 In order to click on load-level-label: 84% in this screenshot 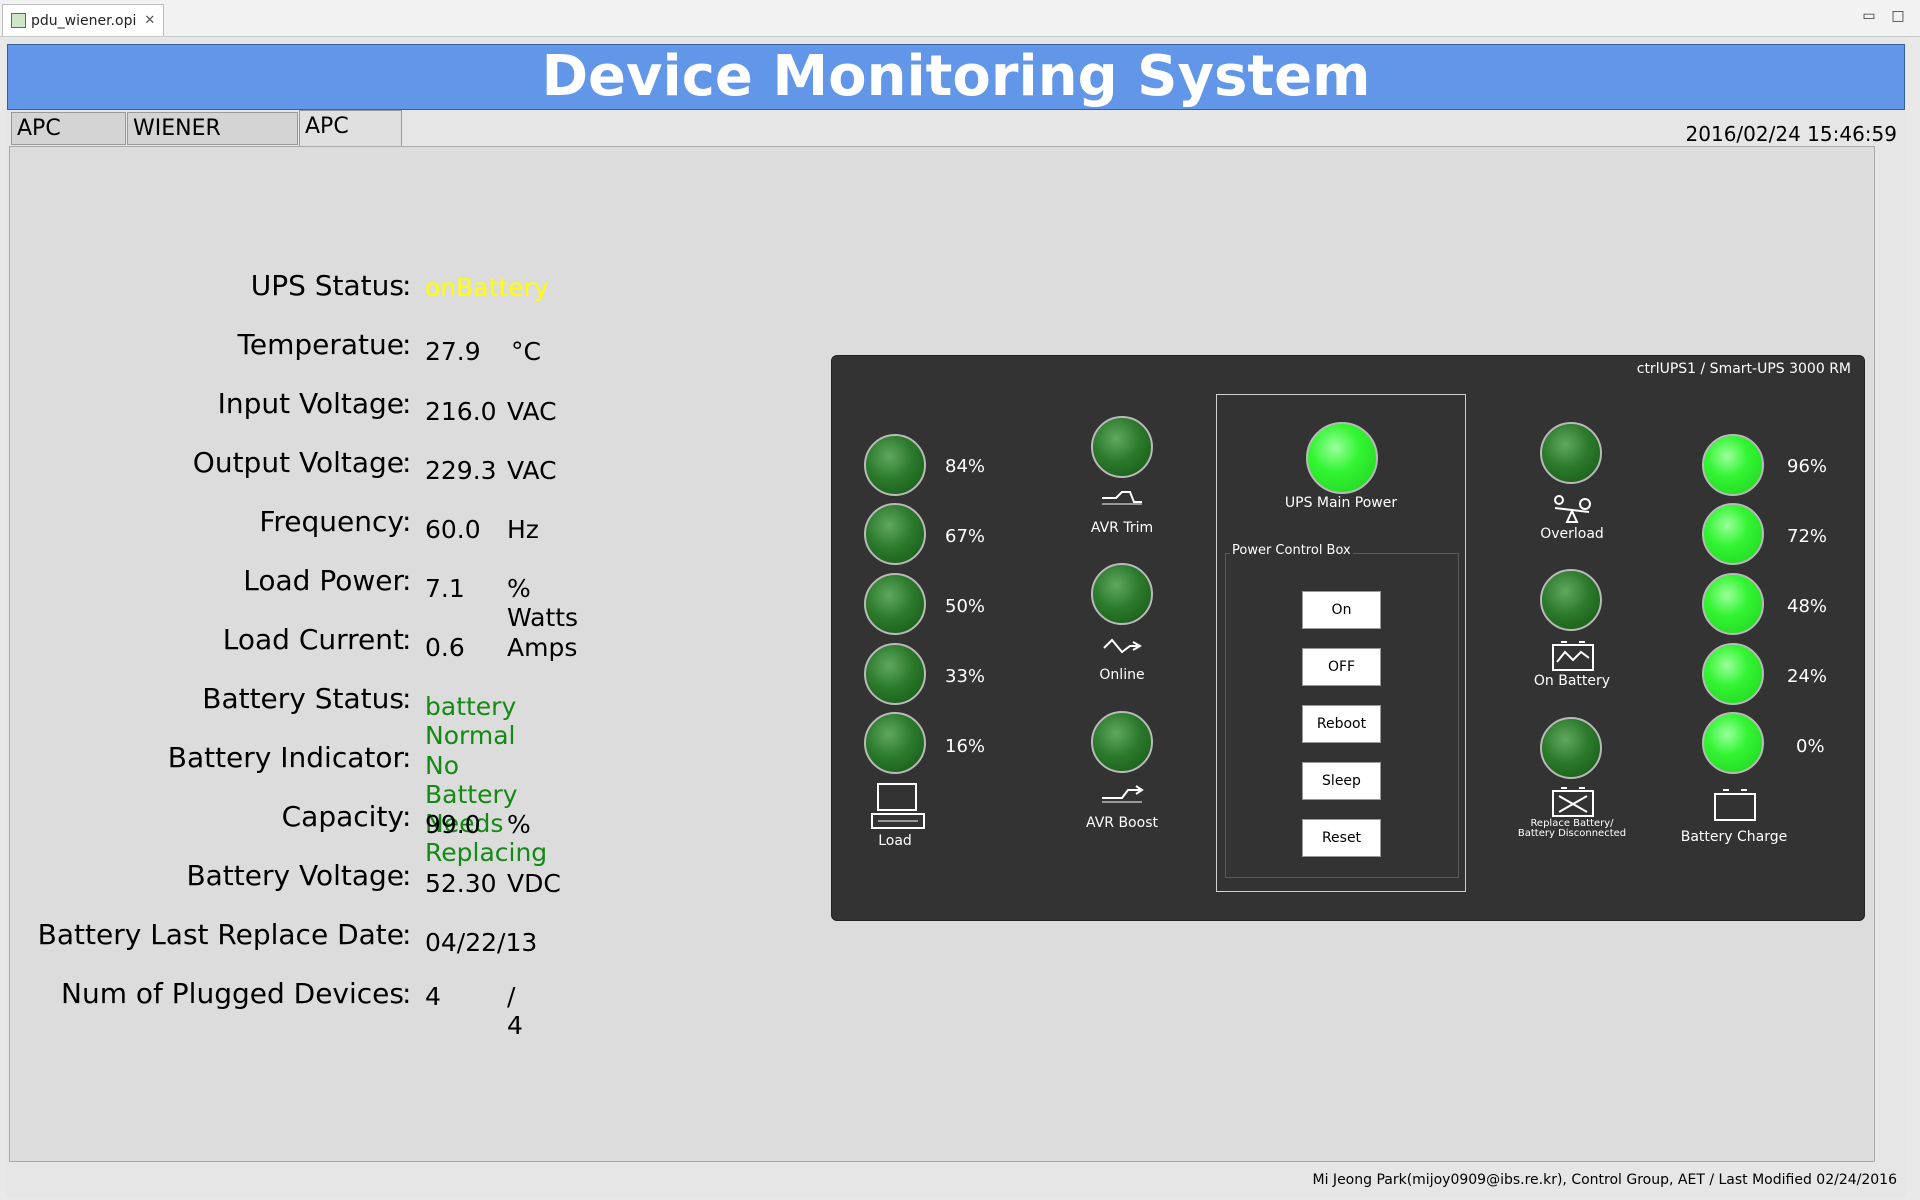, I will do `click(965, 466)`.